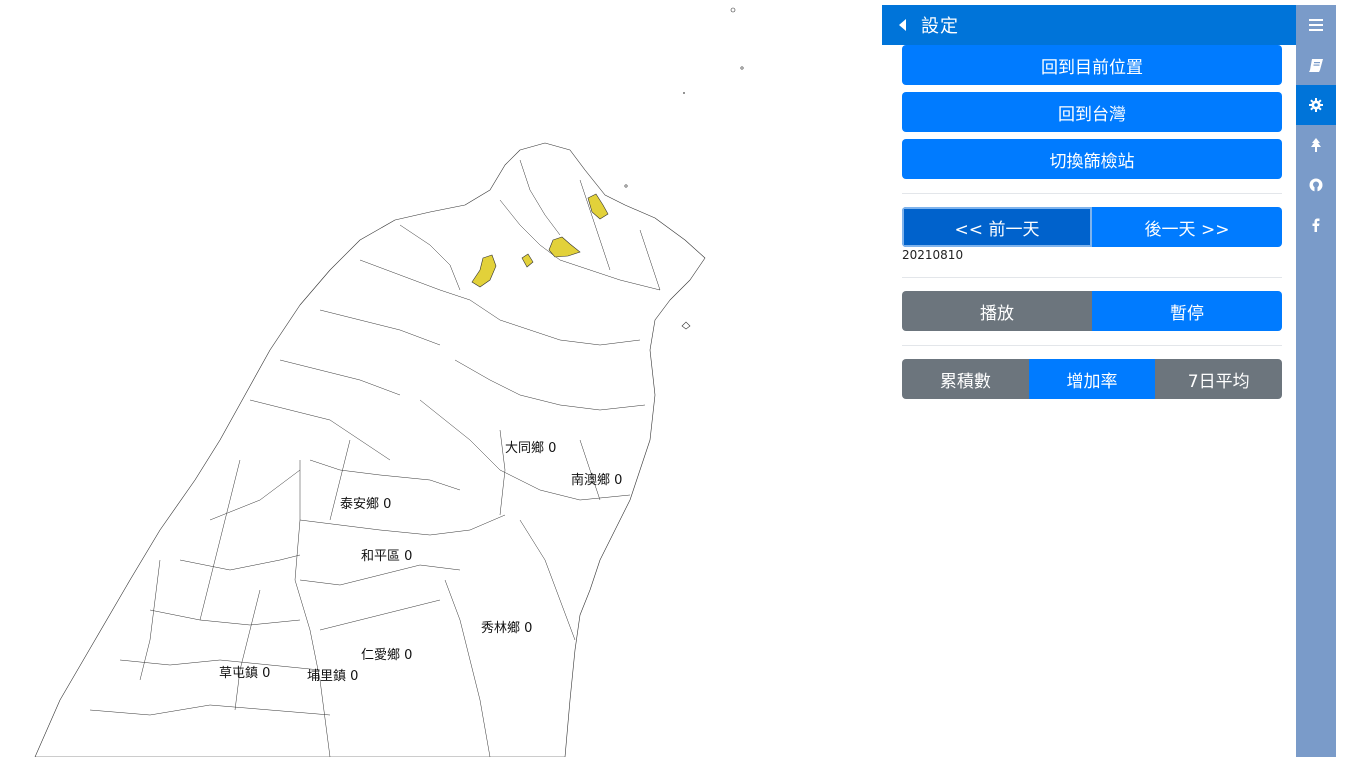  I want to click on back-to-taiwan-button: 回到台灣, so click(1092, 112).